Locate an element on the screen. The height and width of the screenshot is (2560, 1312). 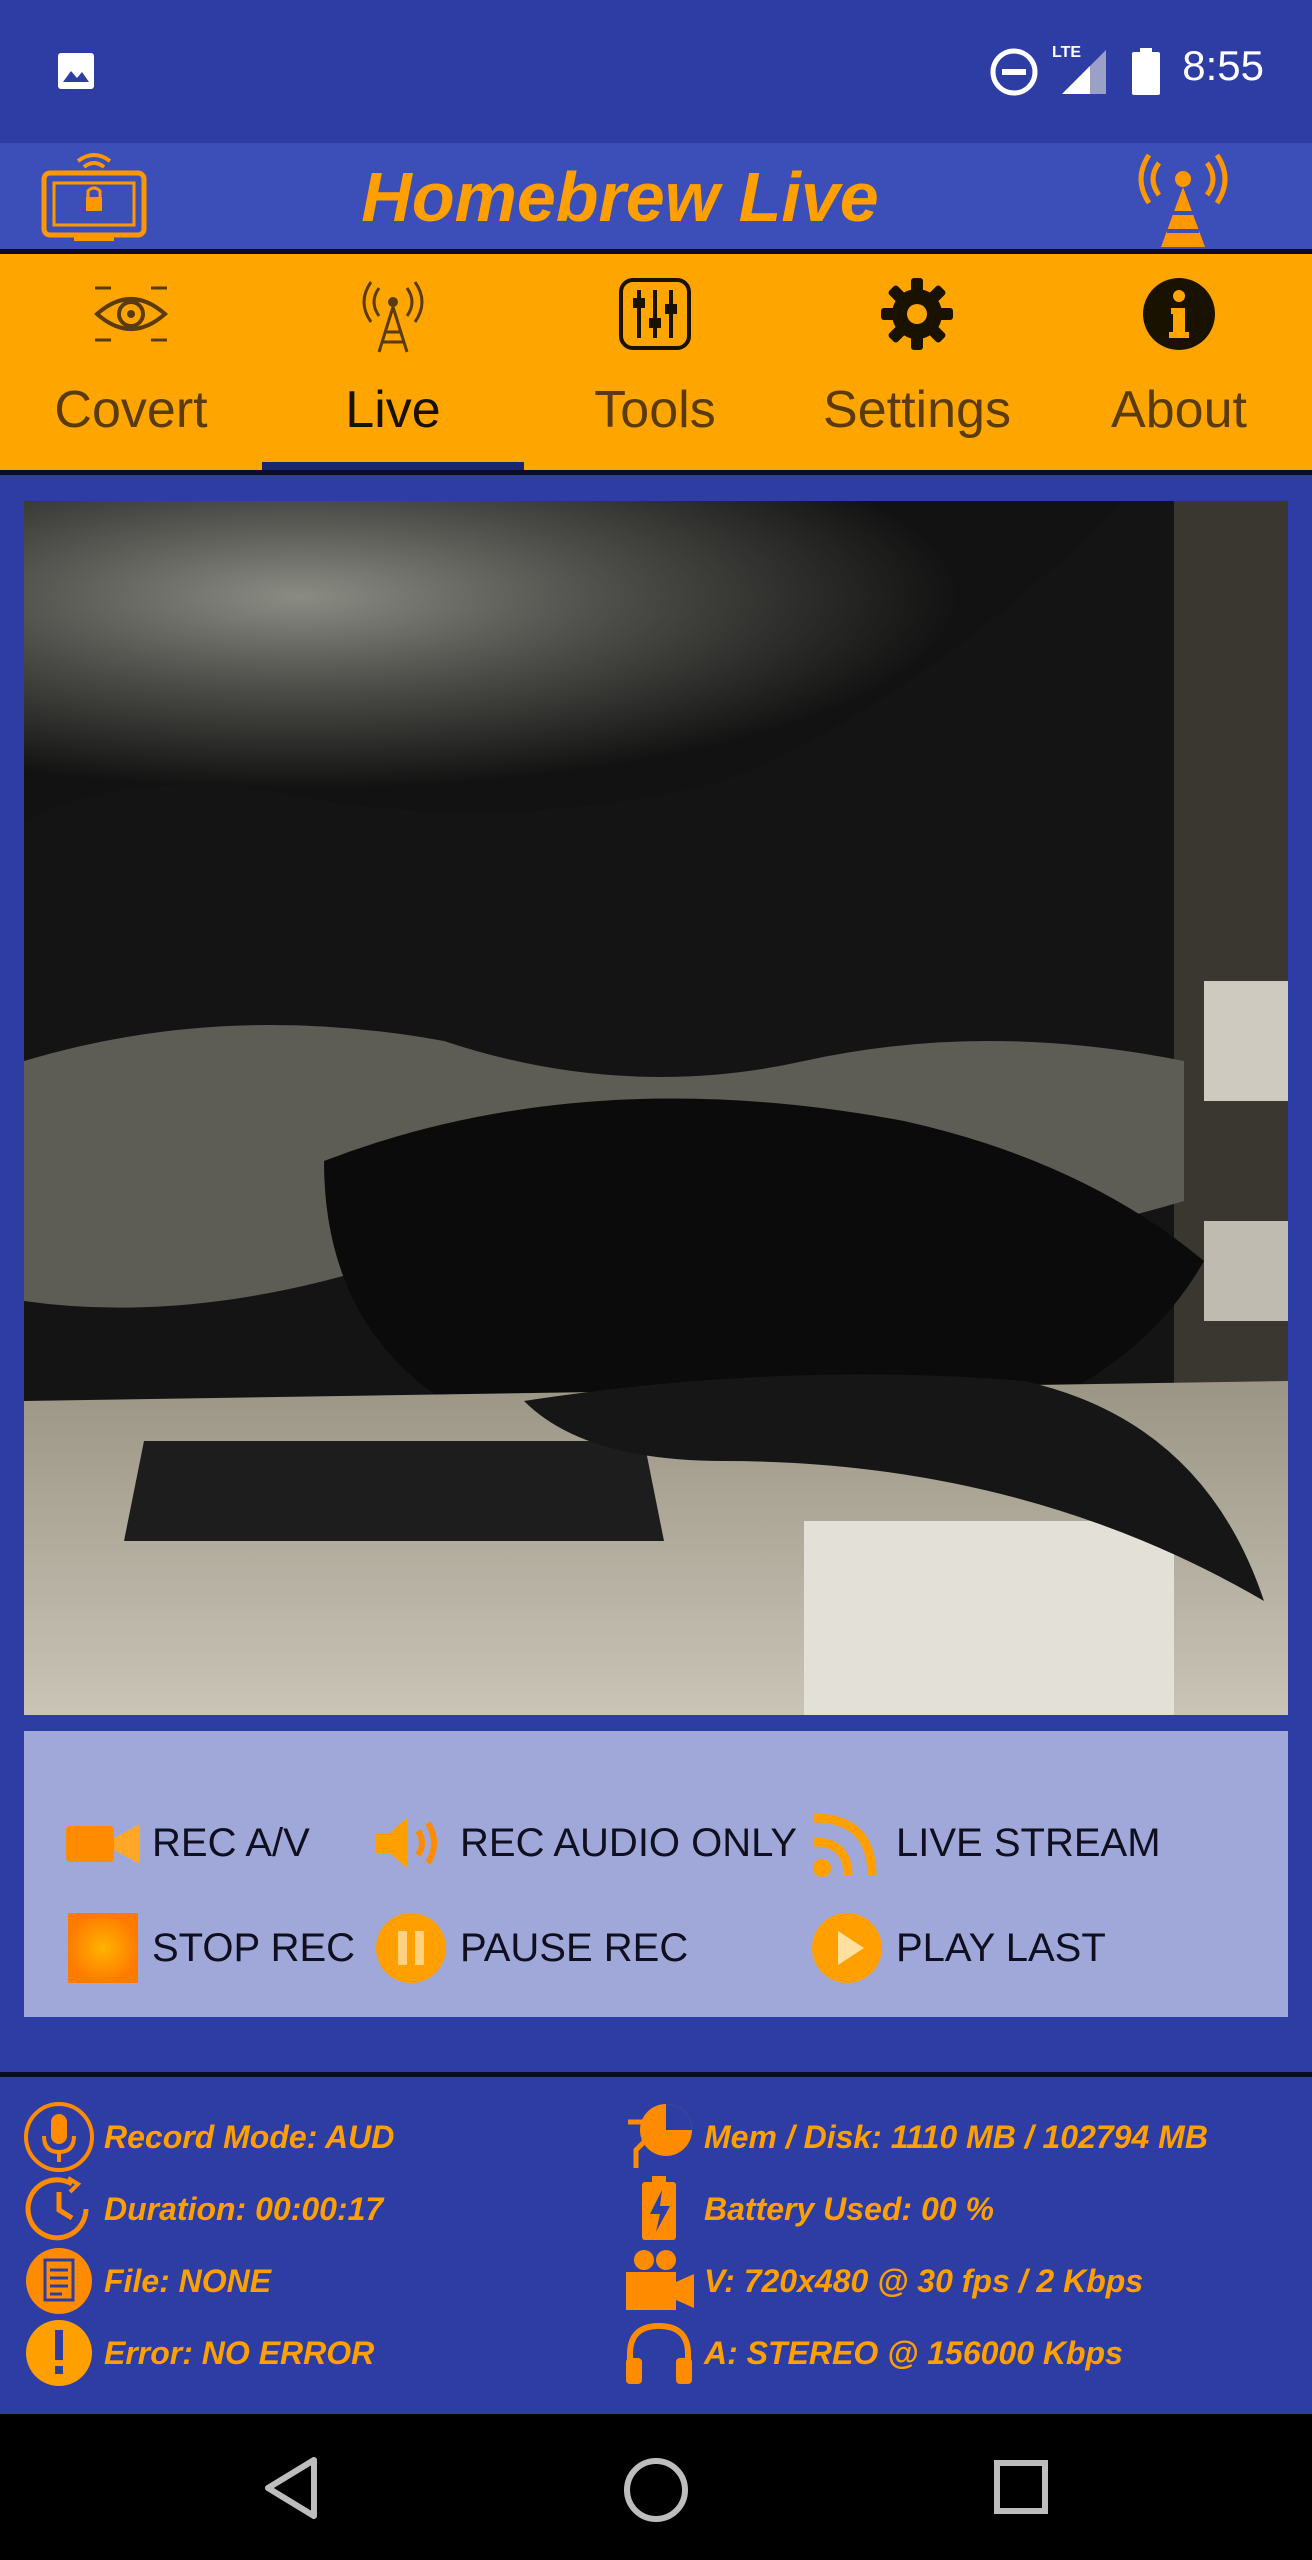
tab-live: Live is located at coordinates (393, 362).